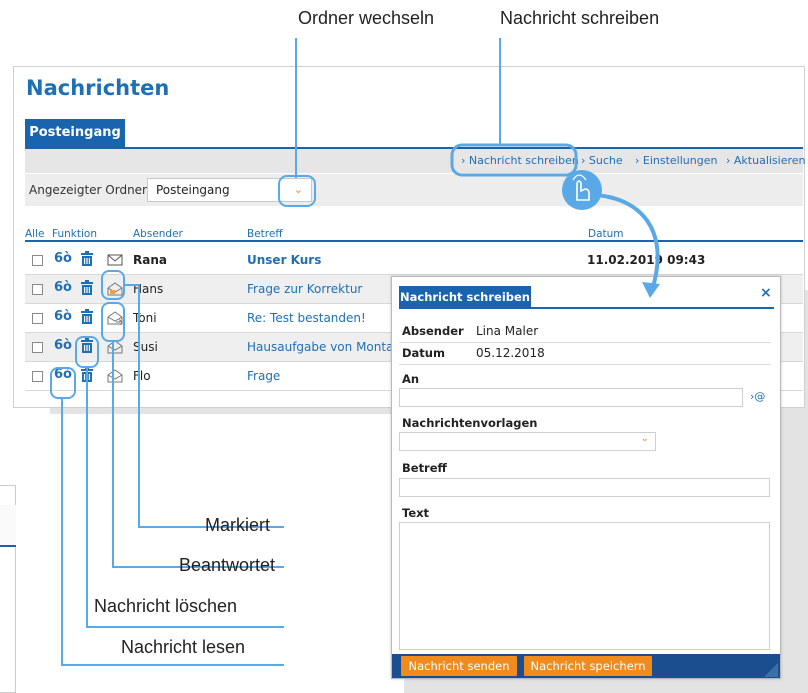  What do you see at coordinates (115, 260) in the screenshot?
I see `envelope-unread-icon` at bounding box center [115, 260].